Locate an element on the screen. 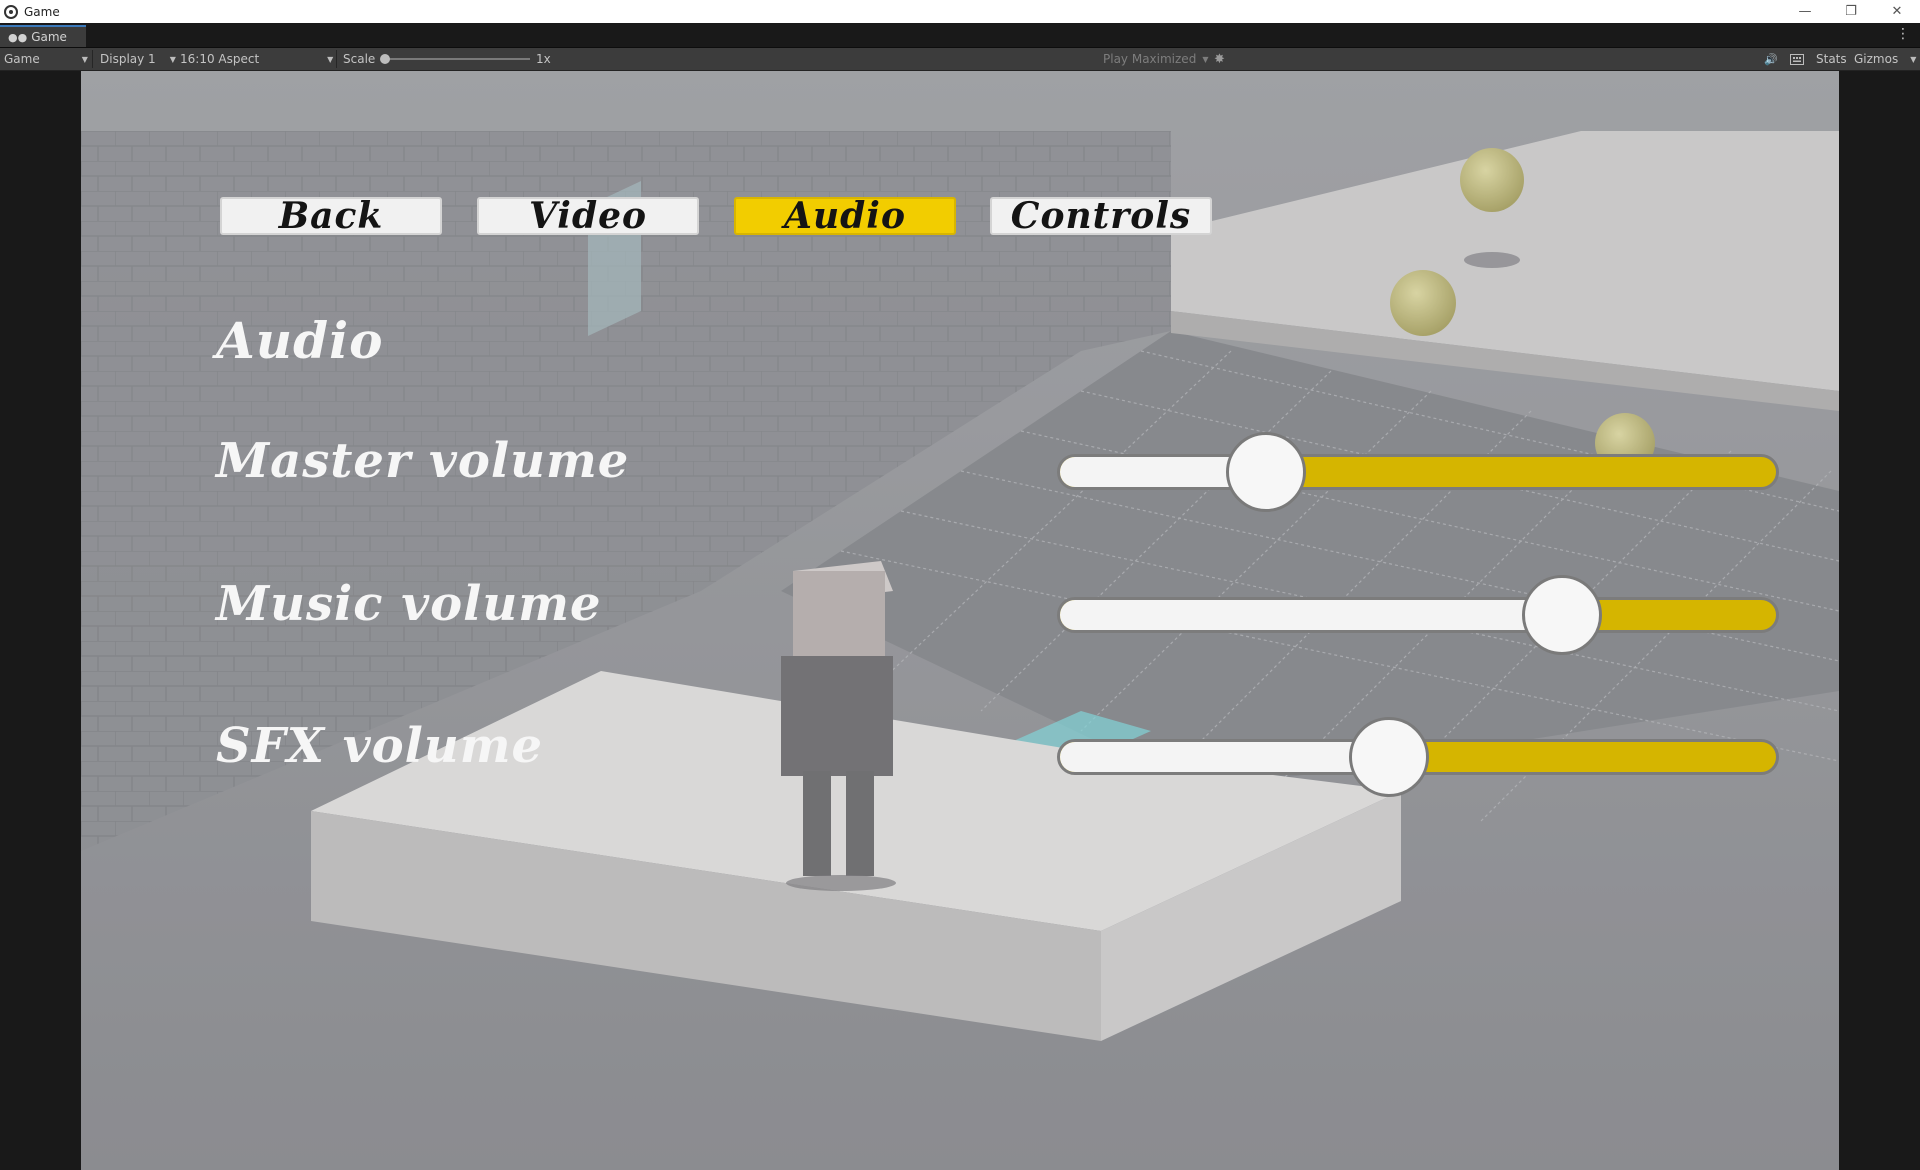 This screenshot has height=1170, width=1920. scale-value: 1x is located at coordinates (543, 59).